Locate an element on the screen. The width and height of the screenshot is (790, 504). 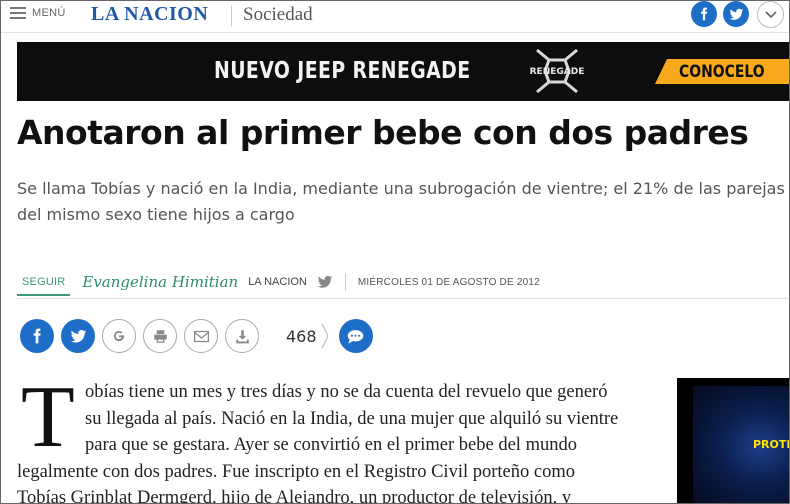
menu-label: MENÚ is located at coordinates (49, 13).